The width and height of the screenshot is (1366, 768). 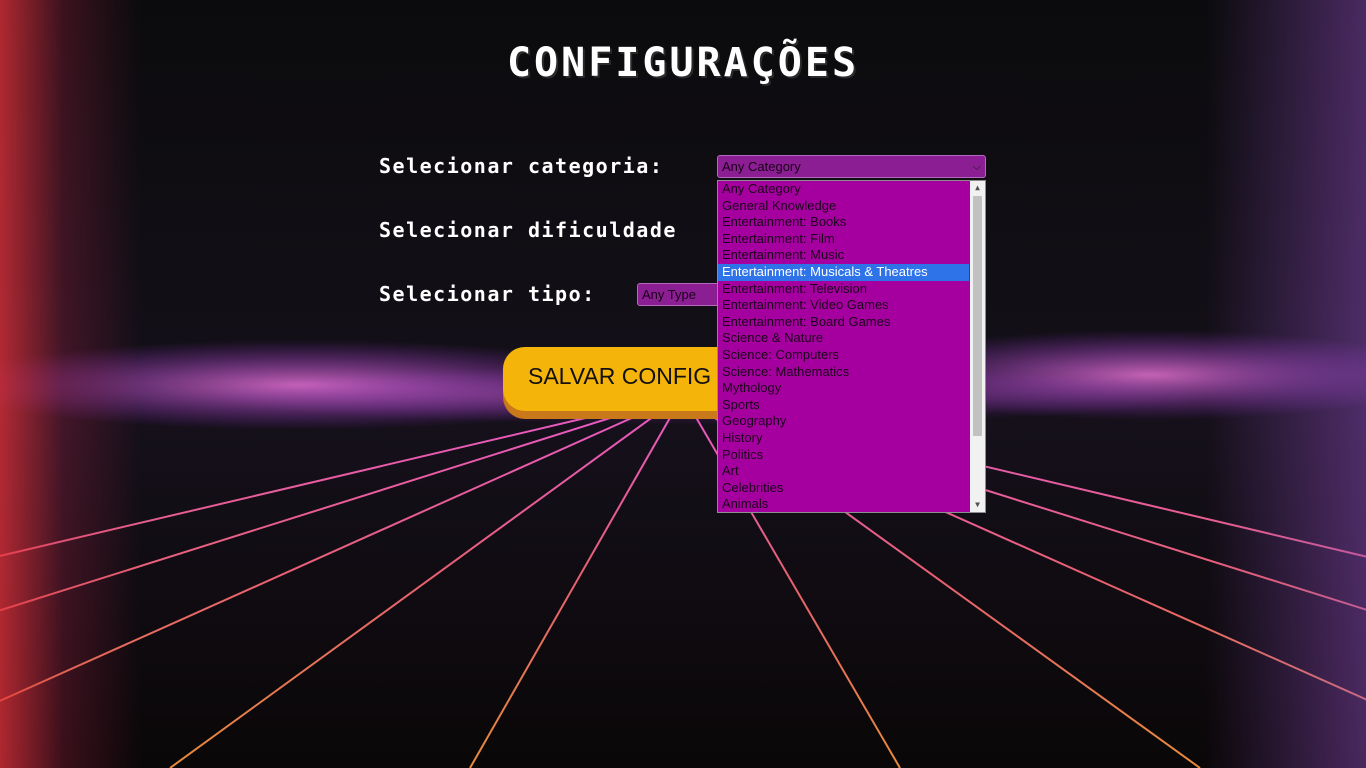 What do you see at coordinates (70, 384) in the screenshot?
I see `left-red-glow` at bounding box center [70, 384].